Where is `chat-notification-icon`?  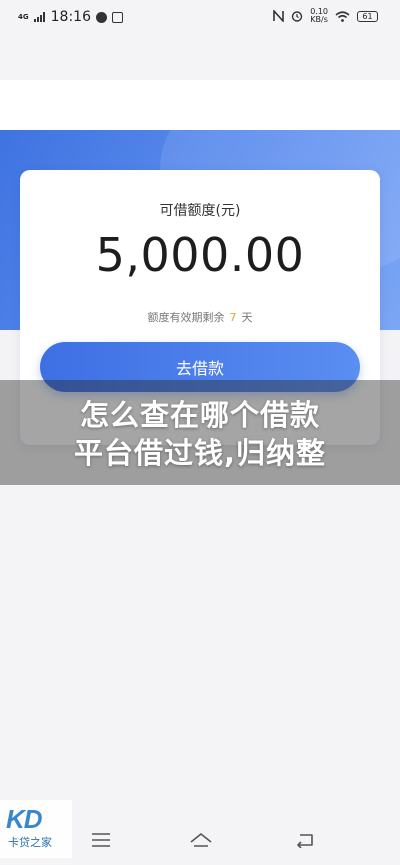 chat-notification-icon is located at coordinates (101, 17).